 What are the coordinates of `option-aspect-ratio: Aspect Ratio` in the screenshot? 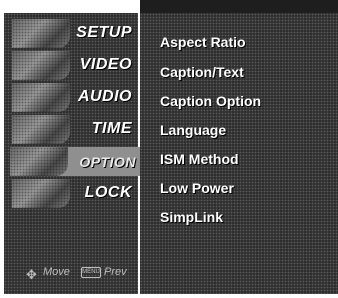 It's located at (203, 42).